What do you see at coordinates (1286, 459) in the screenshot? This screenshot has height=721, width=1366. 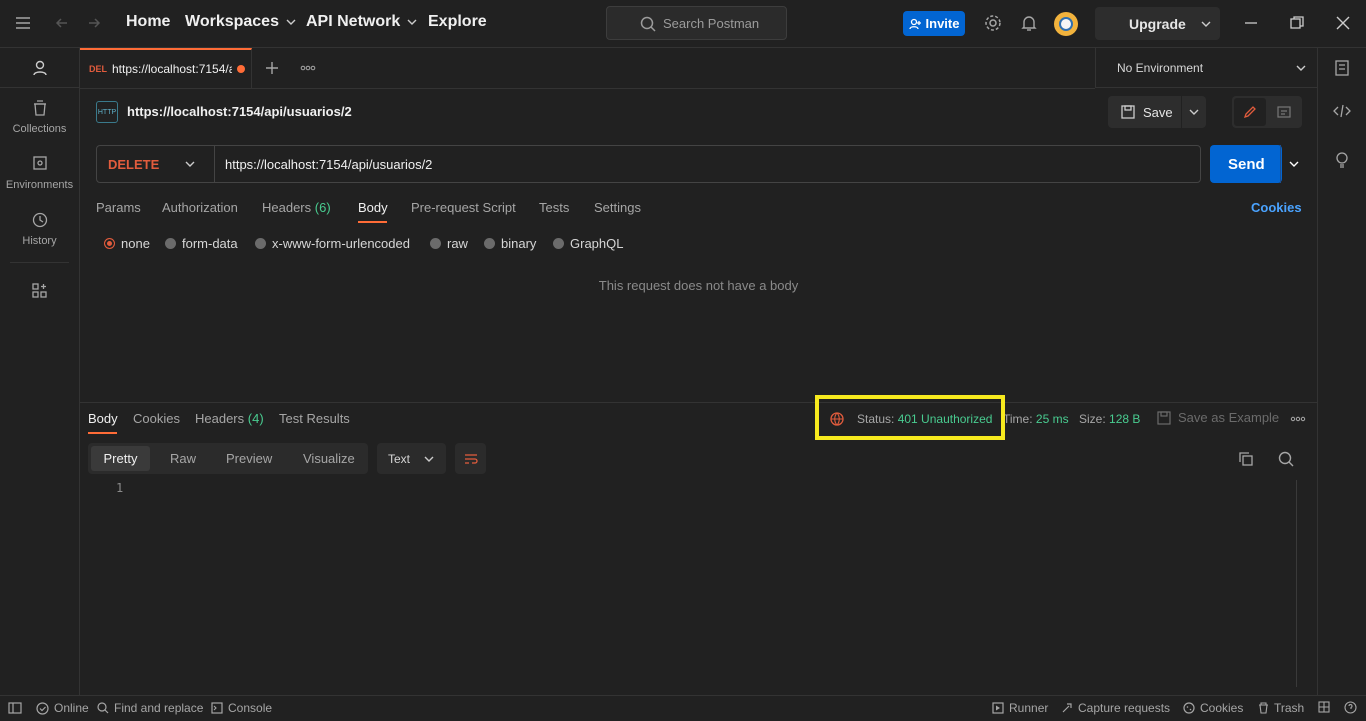 I see `search-response-icon` at bounding box center [1286, 459].